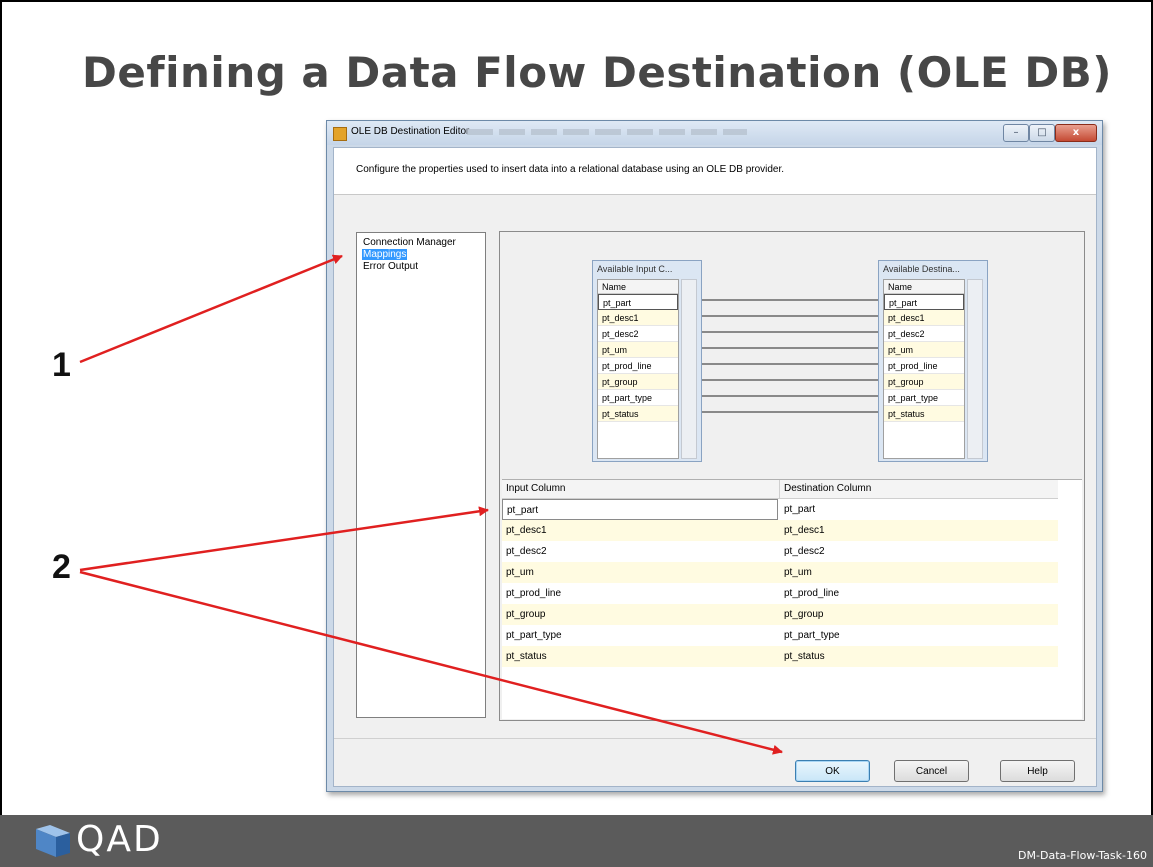  What do you see at coordinates (340, 134) in the screenshot?
I see `app-icon` at bounding box center [340, 134].